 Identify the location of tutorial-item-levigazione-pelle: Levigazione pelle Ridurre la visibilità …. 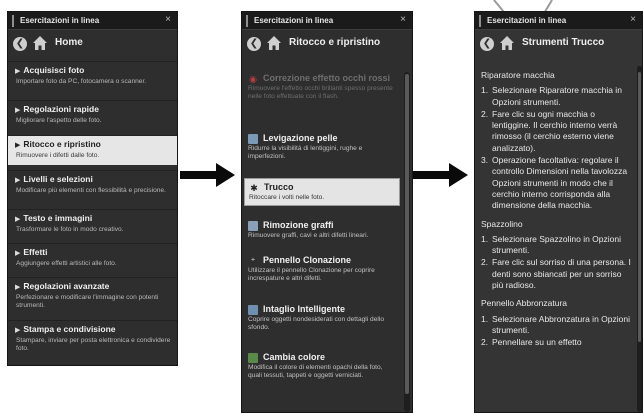
(322, 147).